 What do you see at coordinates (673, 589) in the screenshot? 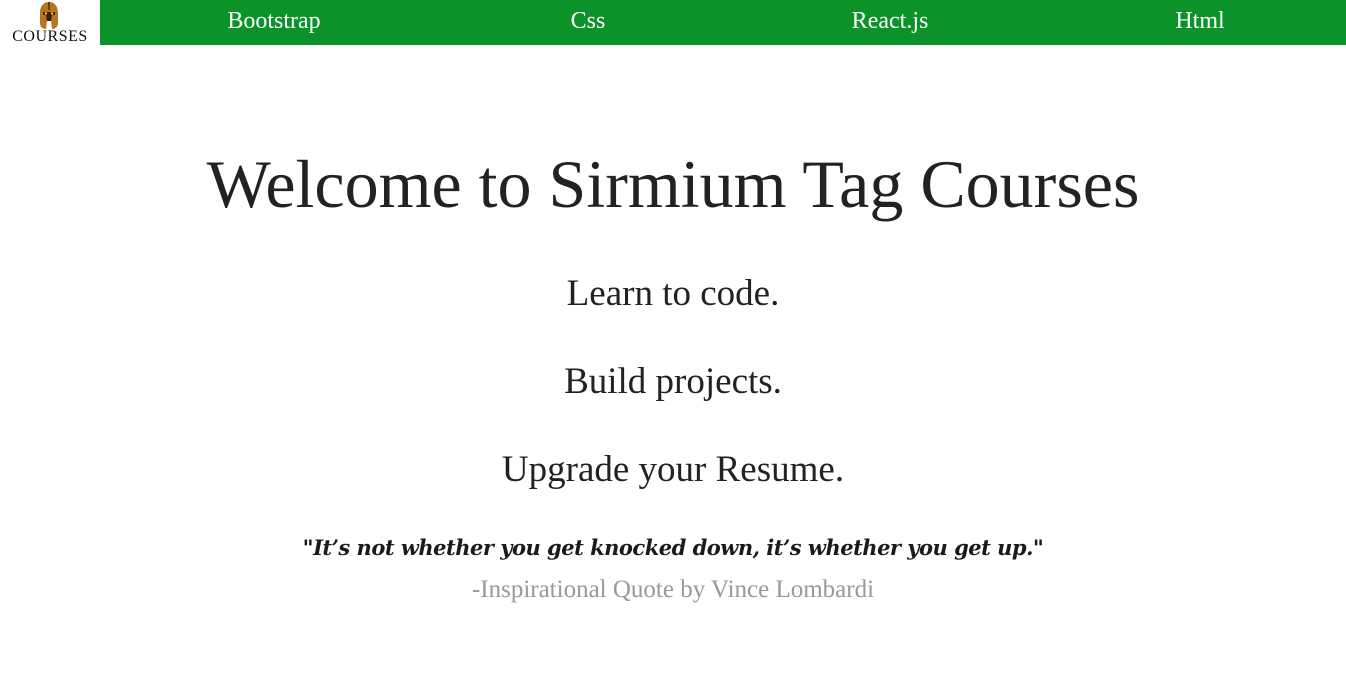
I see `quote-attribution: -Inspirational Quote by Vince Lombardi` at bounding box center [673, 589].